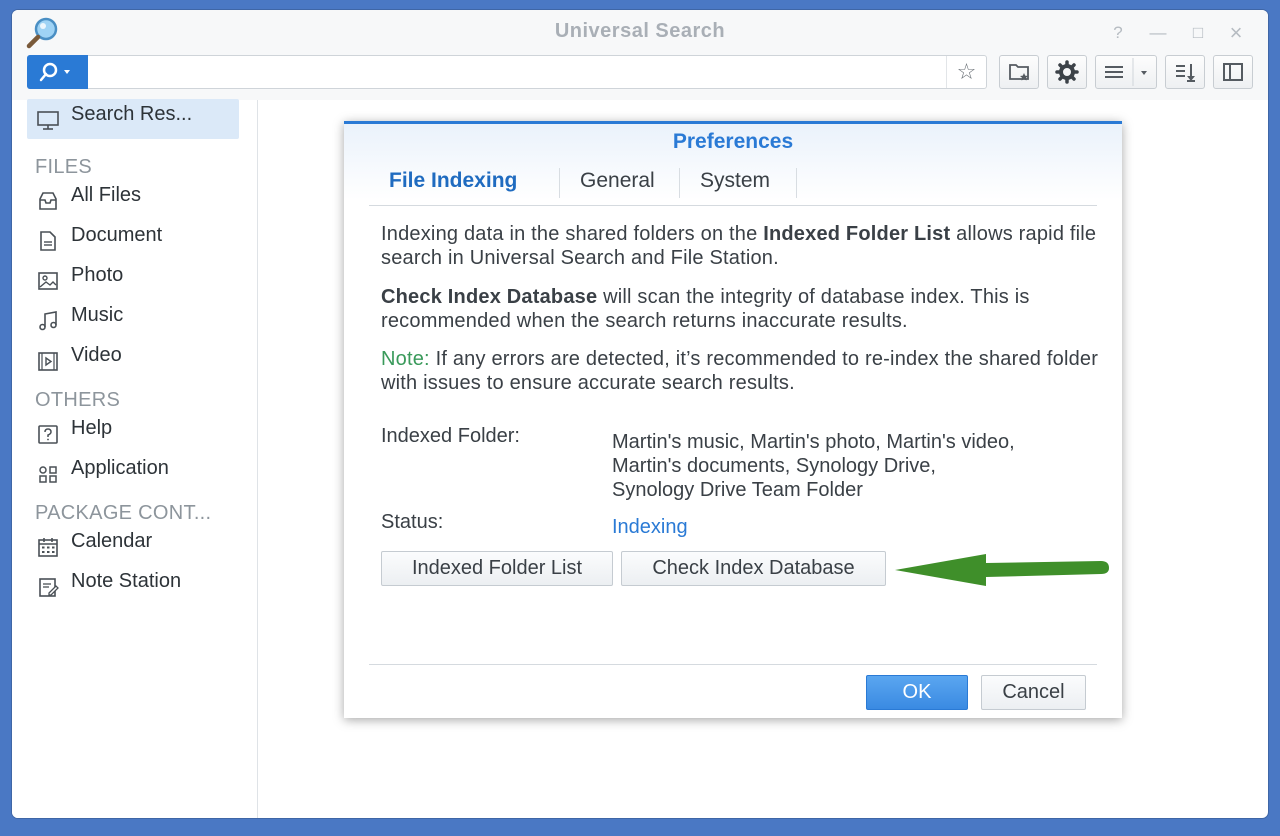 Image resolution: width=1280 pixels, height=836 pixels. What do you see at coordinates (117, 235) in the screenshot?
I see `sidebar-item-label: Document` at bounding box center [117, 235].